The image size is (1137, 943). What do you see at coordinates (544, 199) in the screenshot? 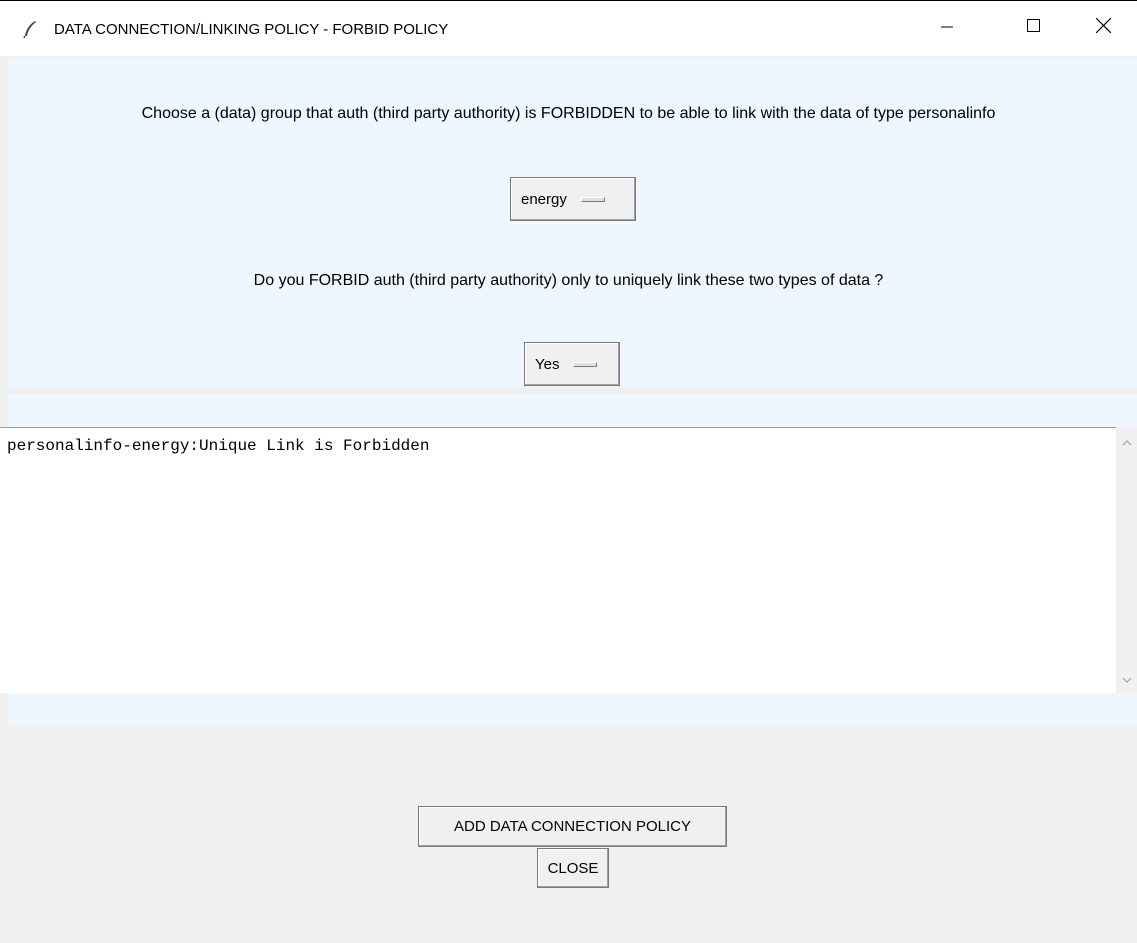
I see `group-selected-value: energy` at bounding box center [544, 199].